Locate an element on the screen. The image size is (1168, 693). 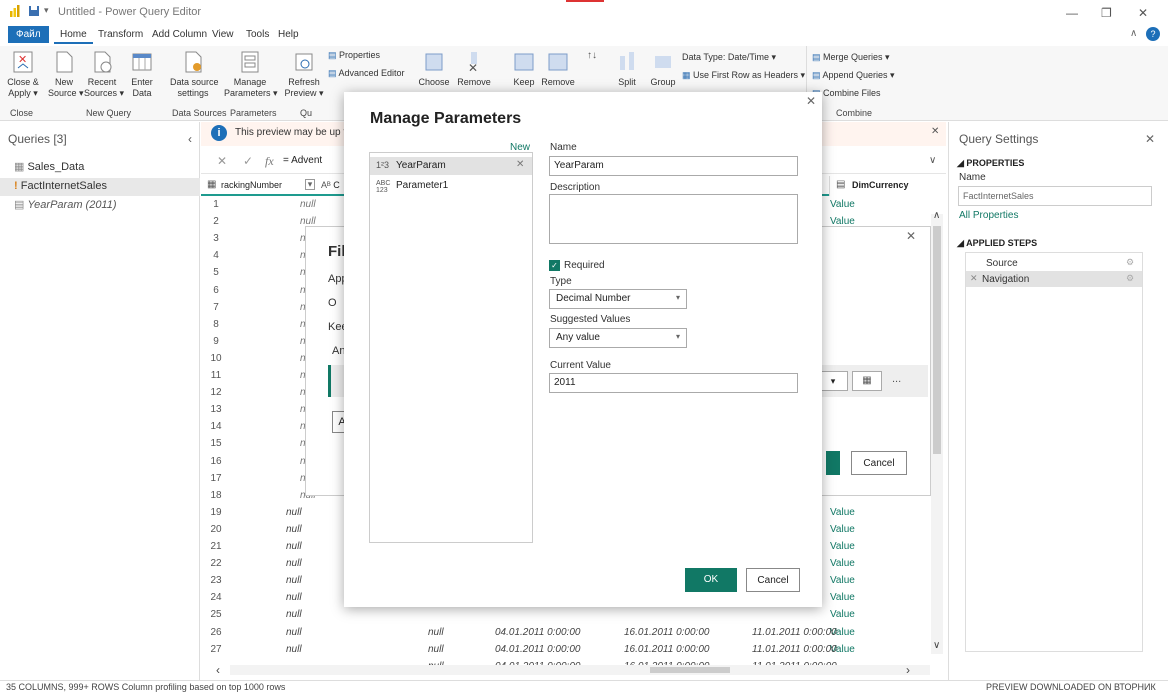
remove-columns-button: ✕ Remove is located at coordinates (474, 69).